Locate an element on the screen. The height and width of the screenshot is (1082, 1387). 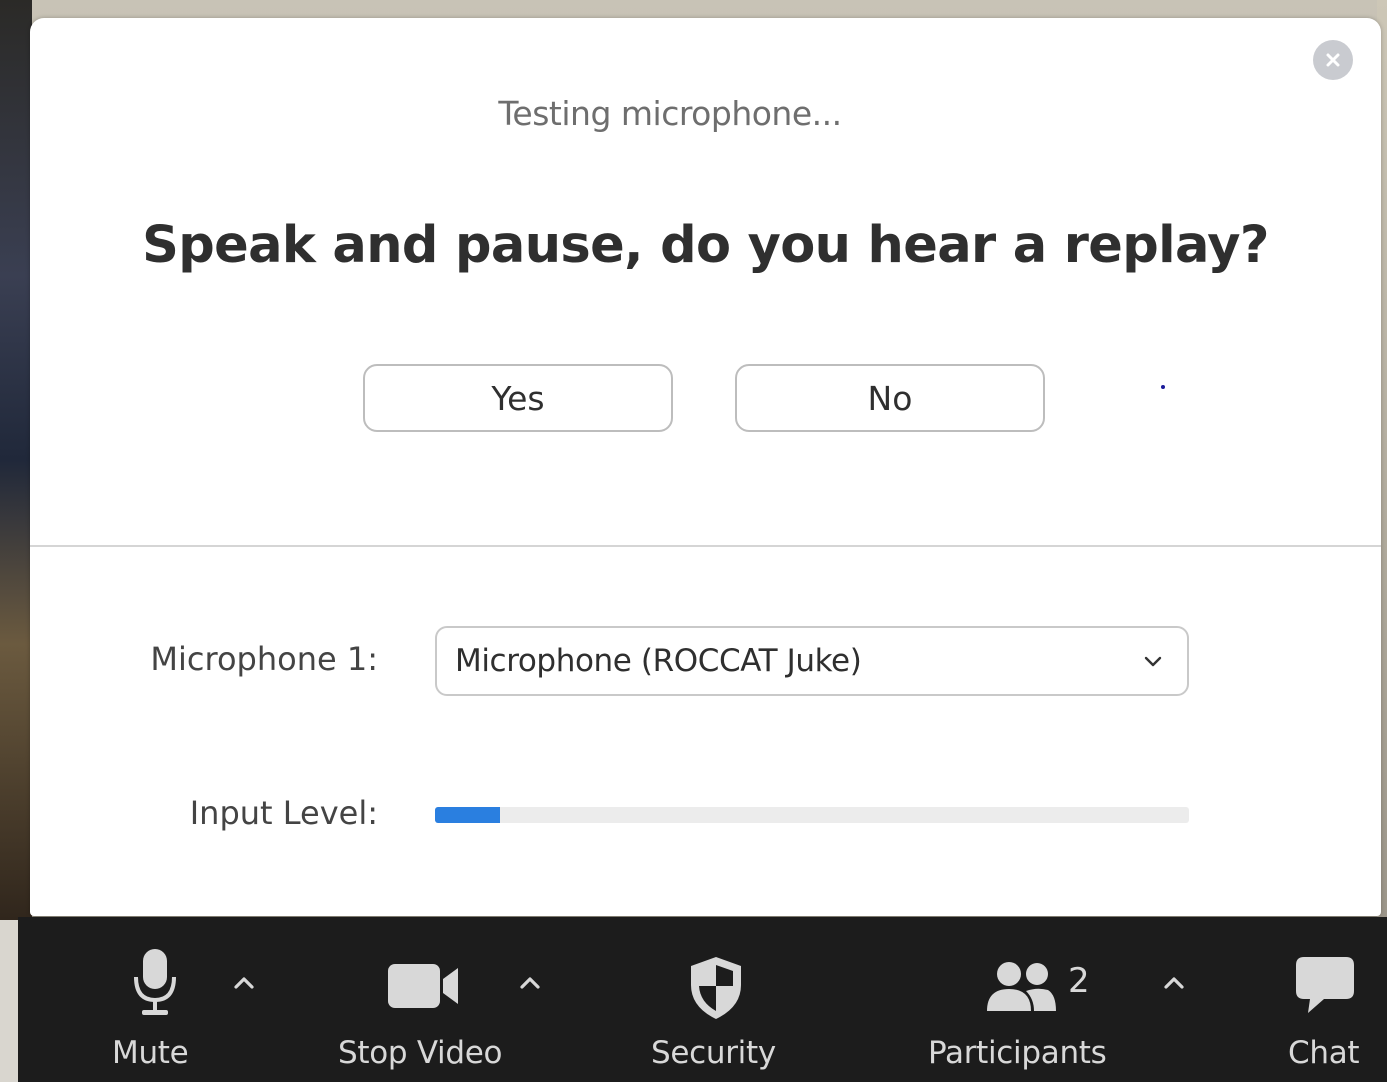
microphone-label: Microphone 1: is located at coordinates (264, 659).